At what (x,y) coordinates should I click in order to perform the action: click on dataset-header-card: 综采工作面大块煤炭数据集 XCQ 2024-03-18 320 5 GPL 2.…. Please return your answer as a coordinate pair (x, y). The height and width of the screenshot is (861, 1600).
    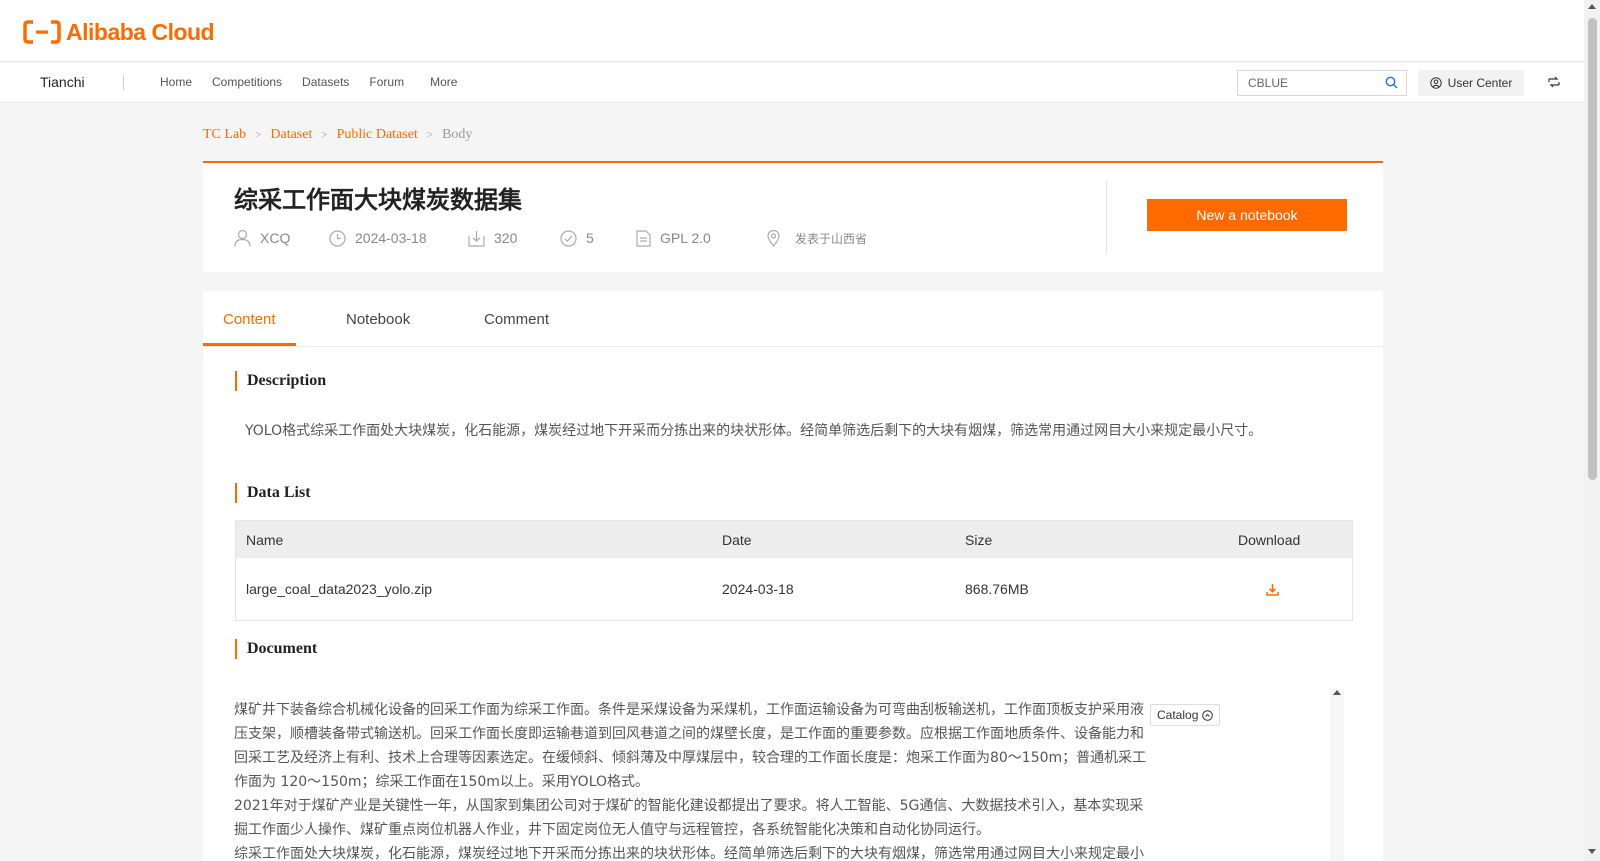
    Looking at the image, I should click on (793, 216).